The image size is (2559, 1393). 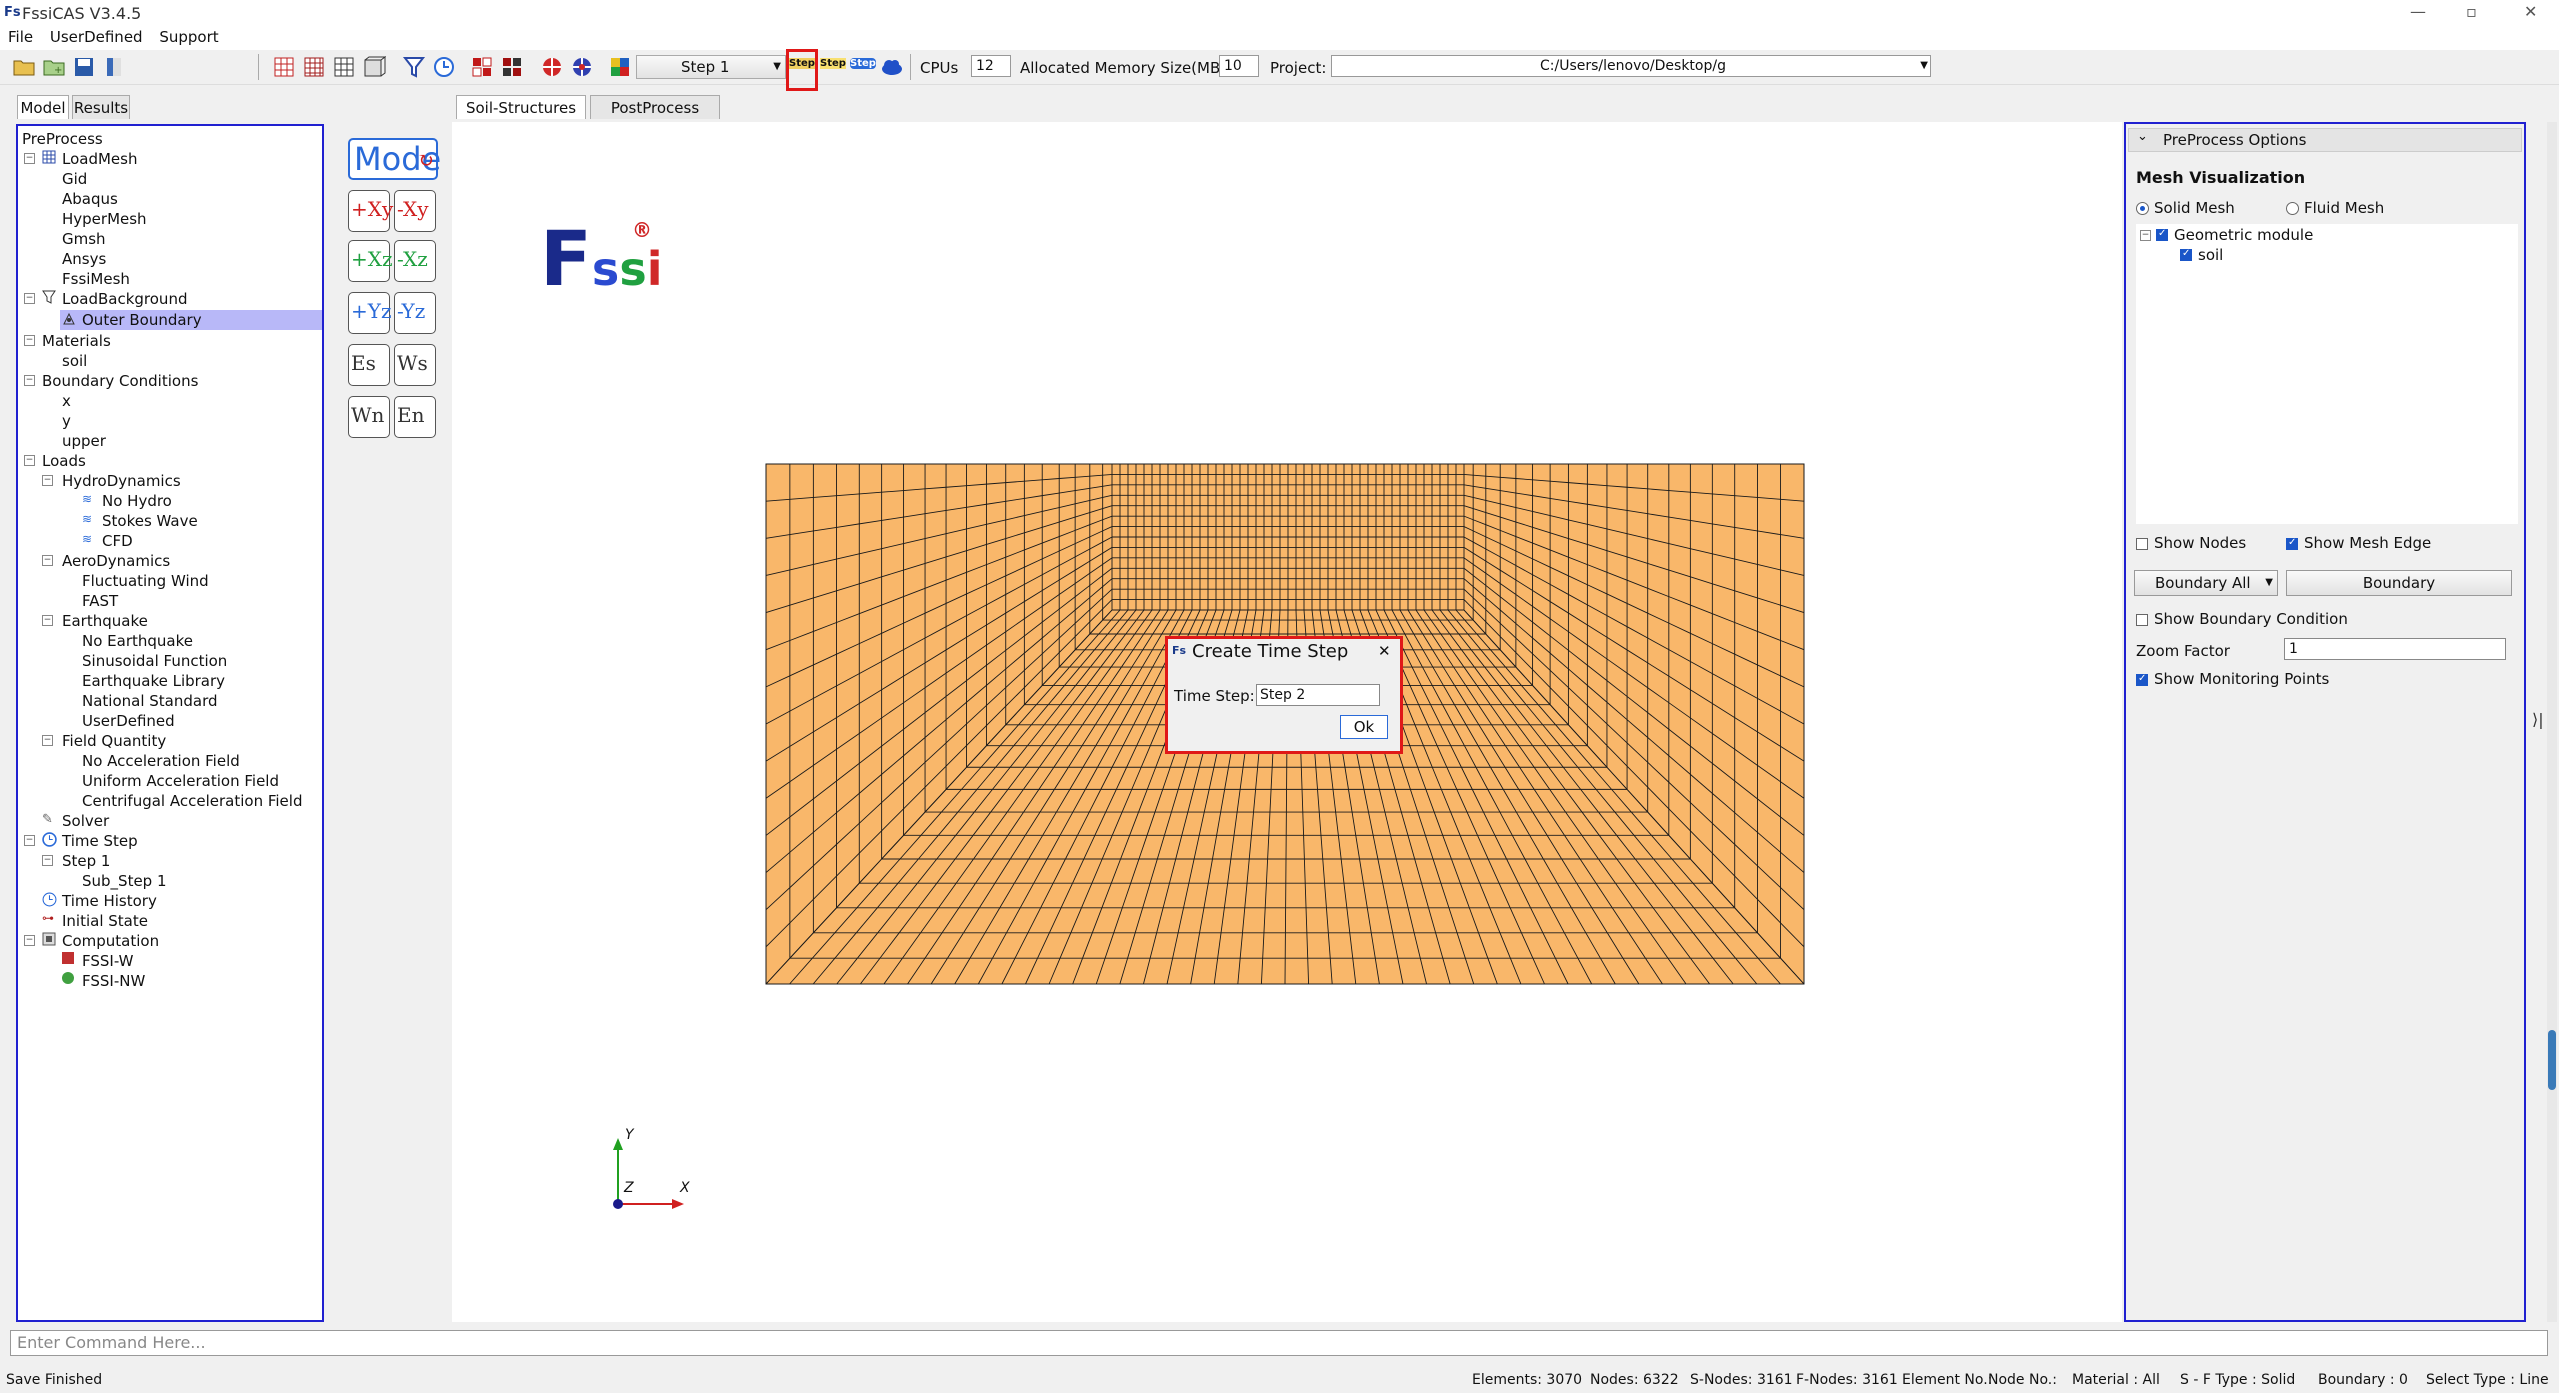 What do you see at coordinates (62, 139) in the screenshot?
I see `tree-root-preprocess: PreProcess` at bounding box center [62, 139].